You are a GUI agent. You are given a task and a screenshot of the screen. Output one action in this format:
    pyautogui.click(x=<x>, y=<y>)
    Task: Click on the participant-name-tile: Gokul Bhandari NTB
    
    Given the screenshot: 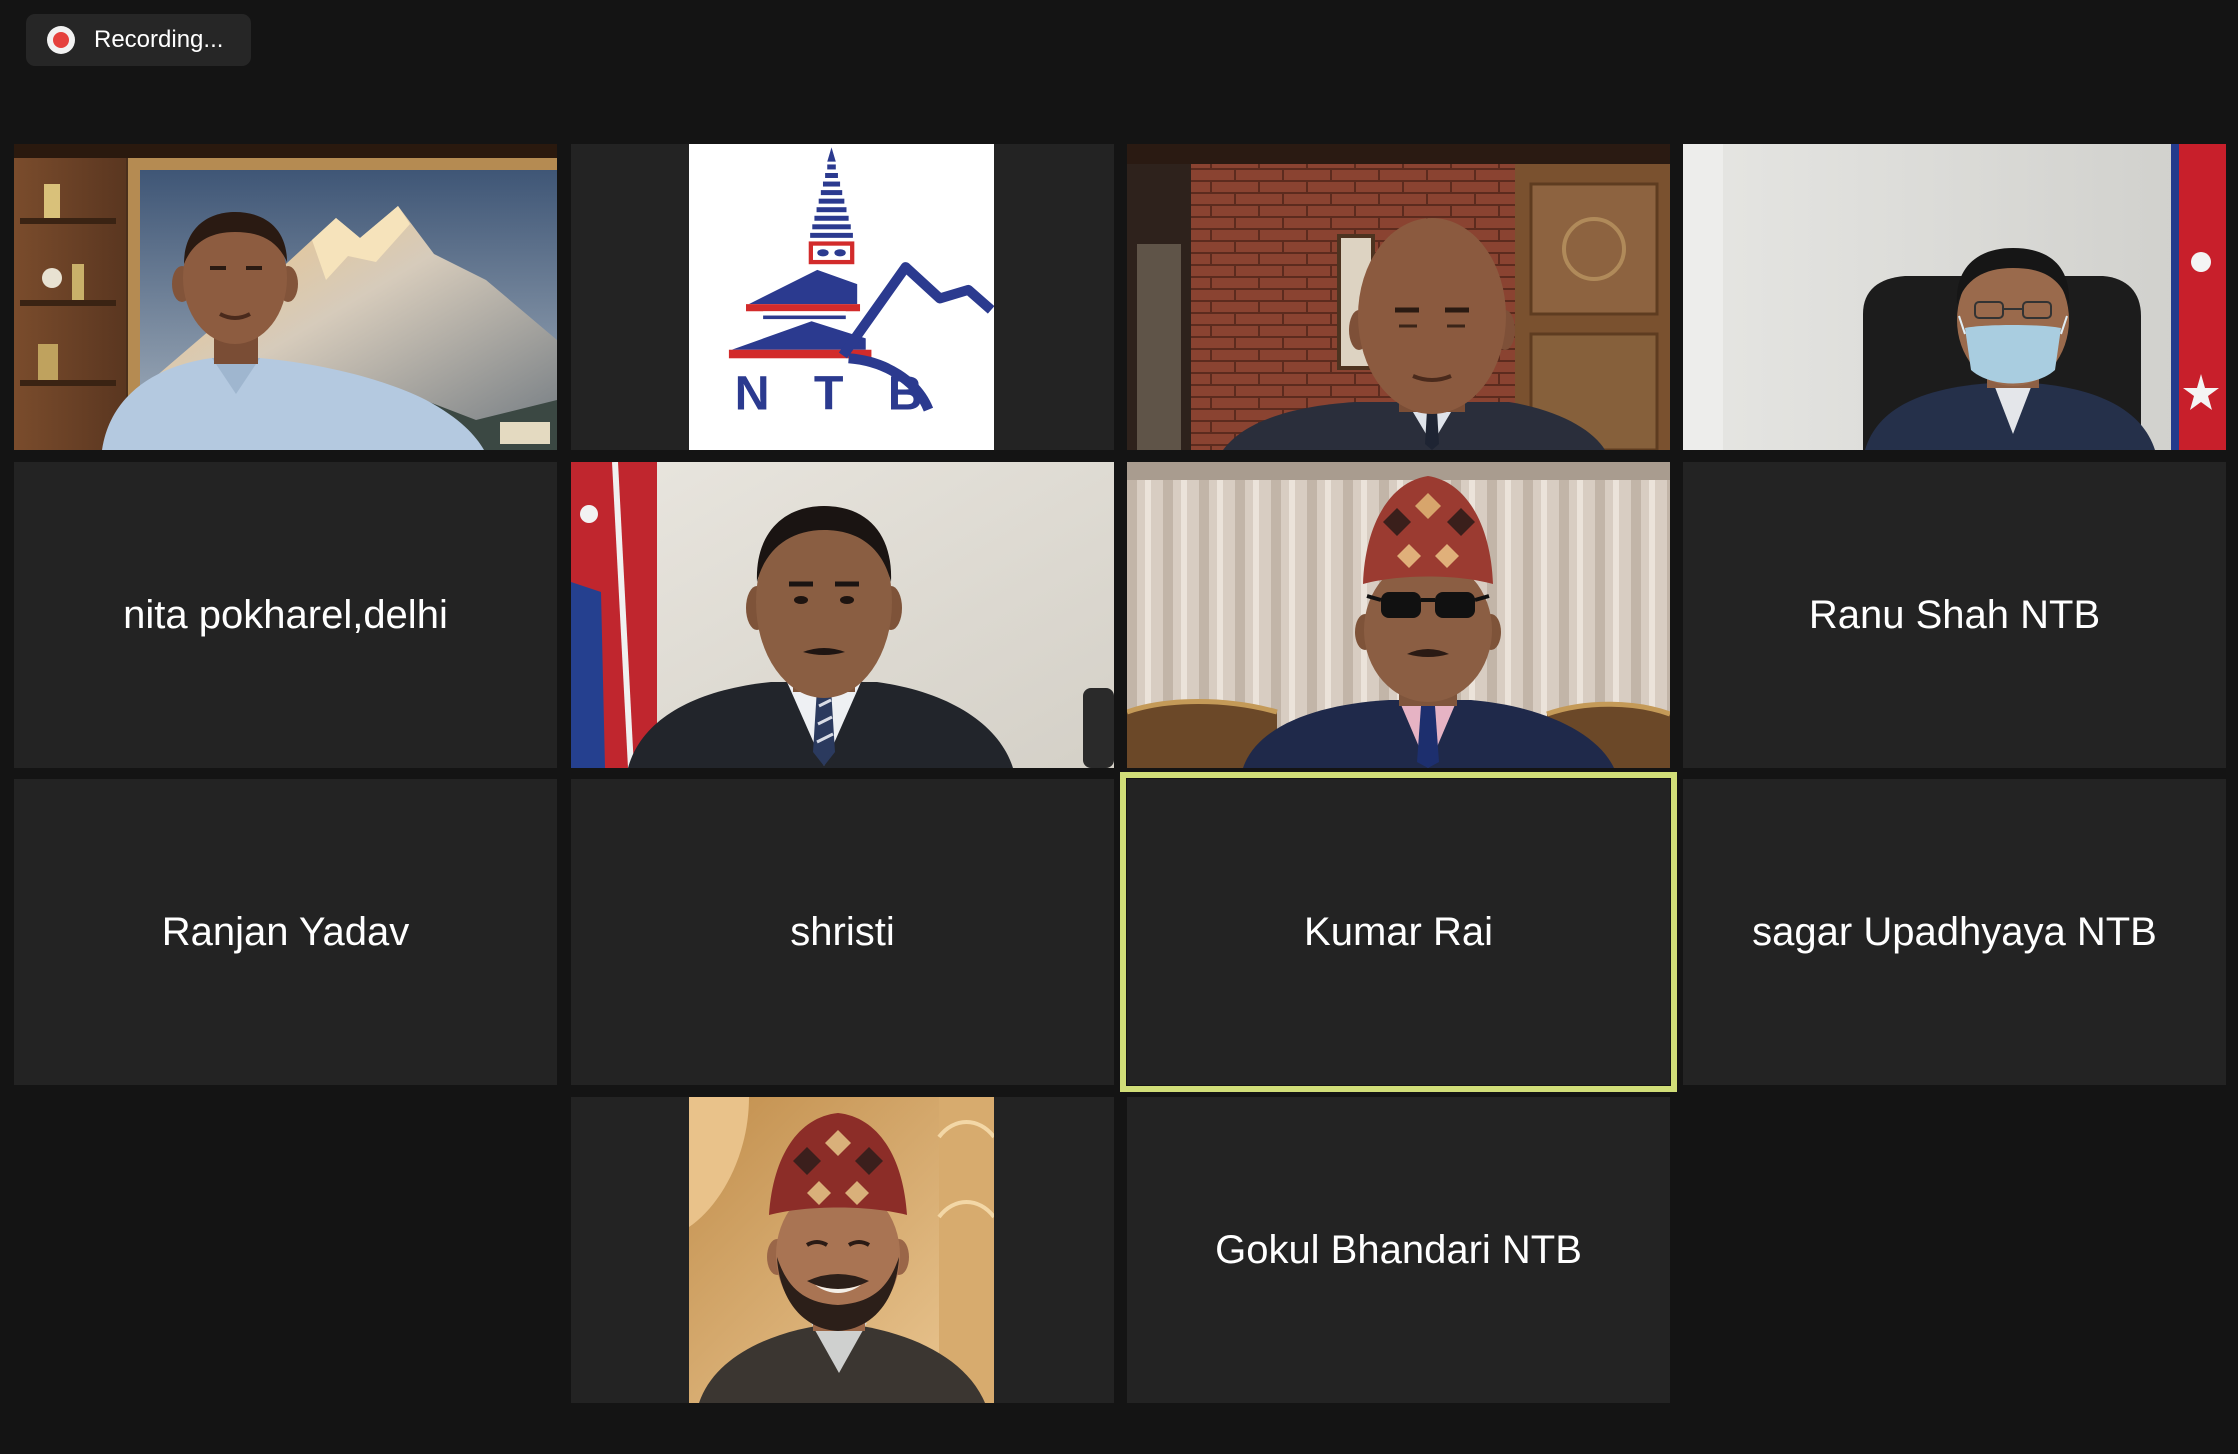 What is the action you would take?
    pyautogui.click(x=1398, y=1250)
    